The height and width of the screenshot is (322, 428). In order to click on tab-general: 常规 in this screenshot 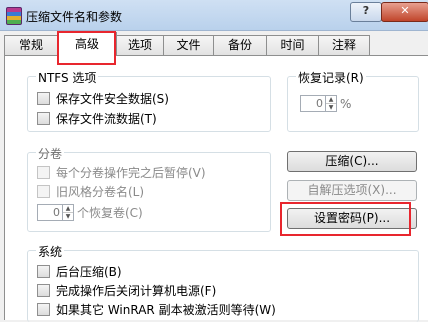, I will do `click(31, 45)`.